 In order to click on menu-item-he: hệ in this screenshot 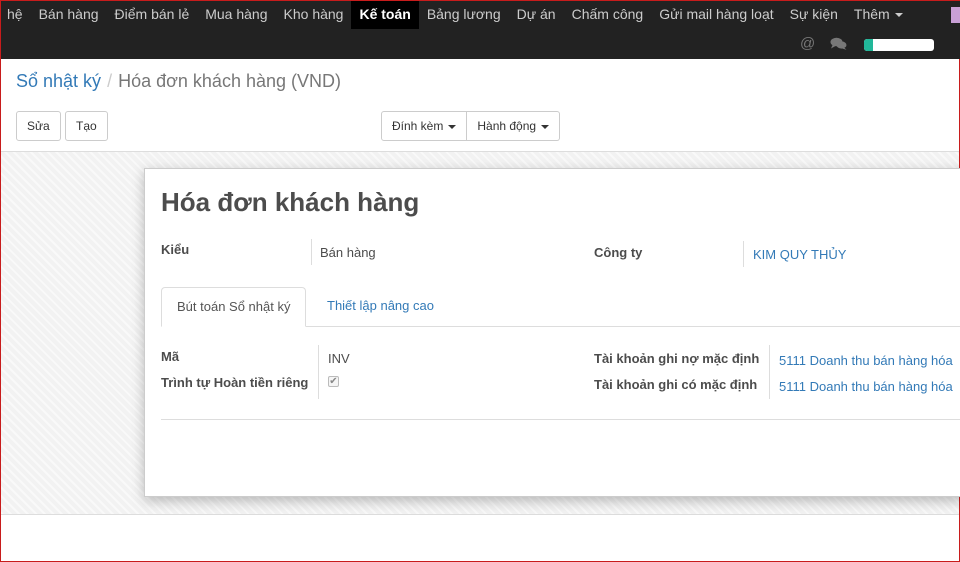, I will do `click(16, 15)`.